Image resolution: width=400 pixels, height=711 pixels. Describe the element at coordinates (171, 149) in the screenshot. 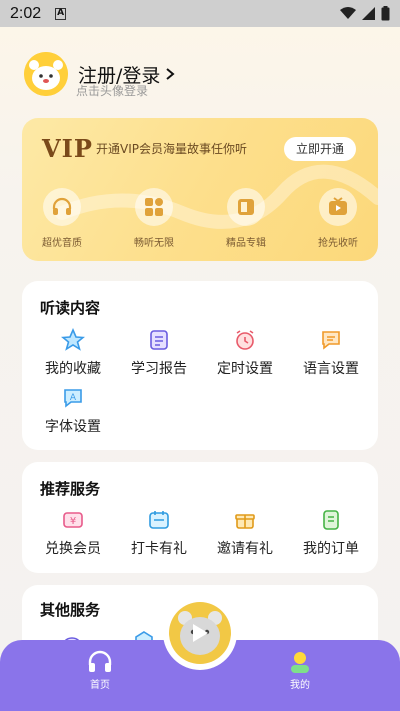

I see `vip-description: 开通VIP会员海量故事任你听` at that location.